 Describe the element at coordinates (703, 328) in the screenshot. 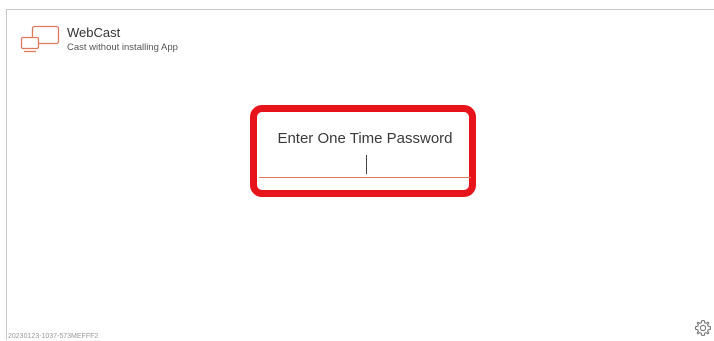

I see `gear-icon` at that location.